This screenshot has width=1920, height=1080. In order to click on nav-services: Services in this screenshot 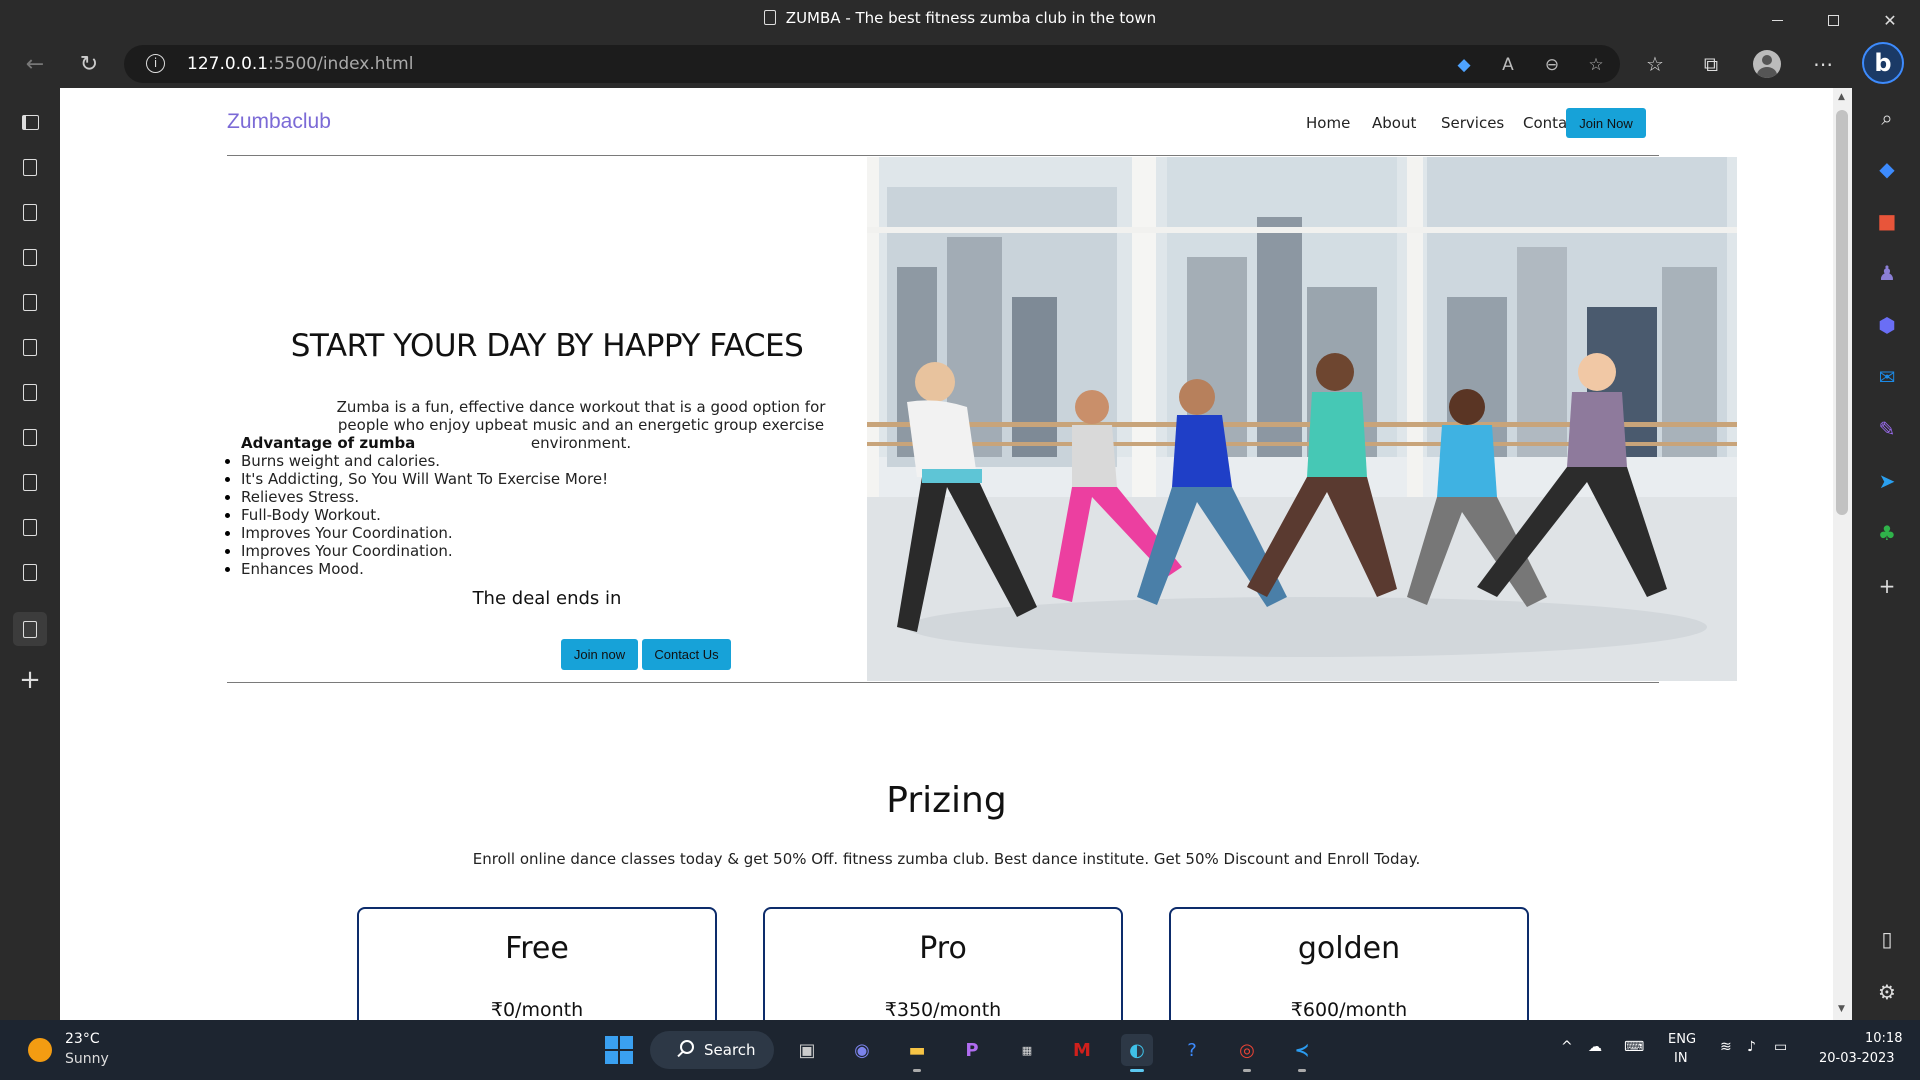, I will do `click(1472, 123)`.